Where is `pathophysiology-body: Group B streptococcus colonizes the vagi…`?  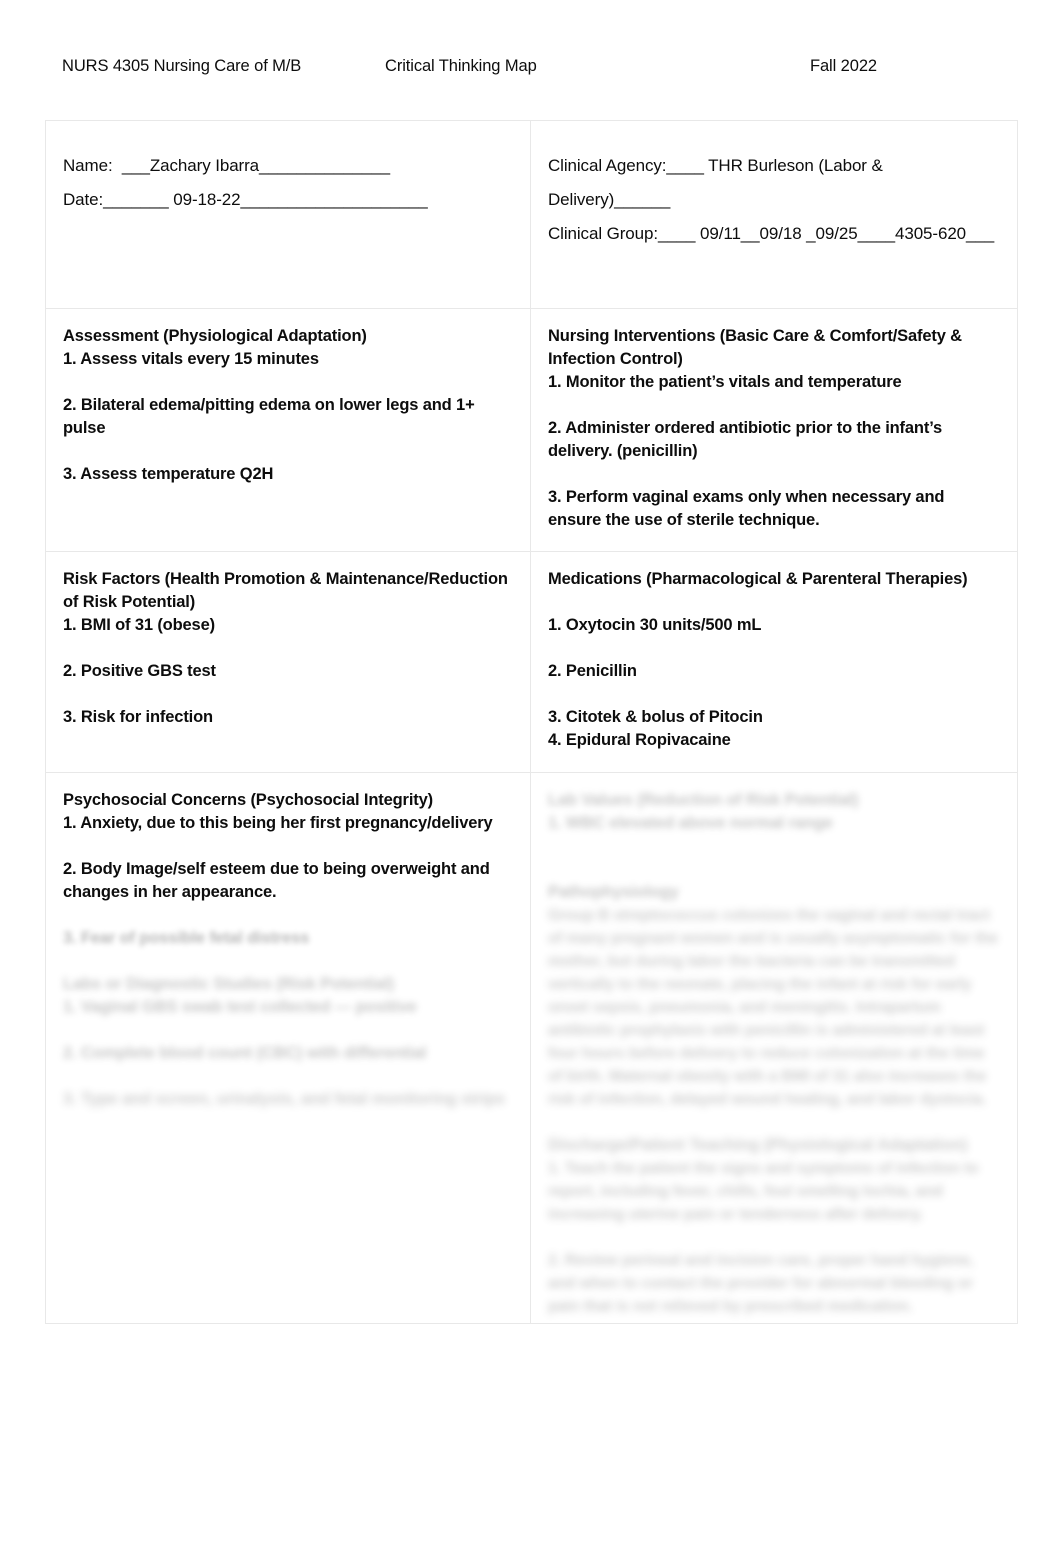
pathophysiology-body: Group B streptococcus colonizes the vagi… is located at coordinates (773, 1007).